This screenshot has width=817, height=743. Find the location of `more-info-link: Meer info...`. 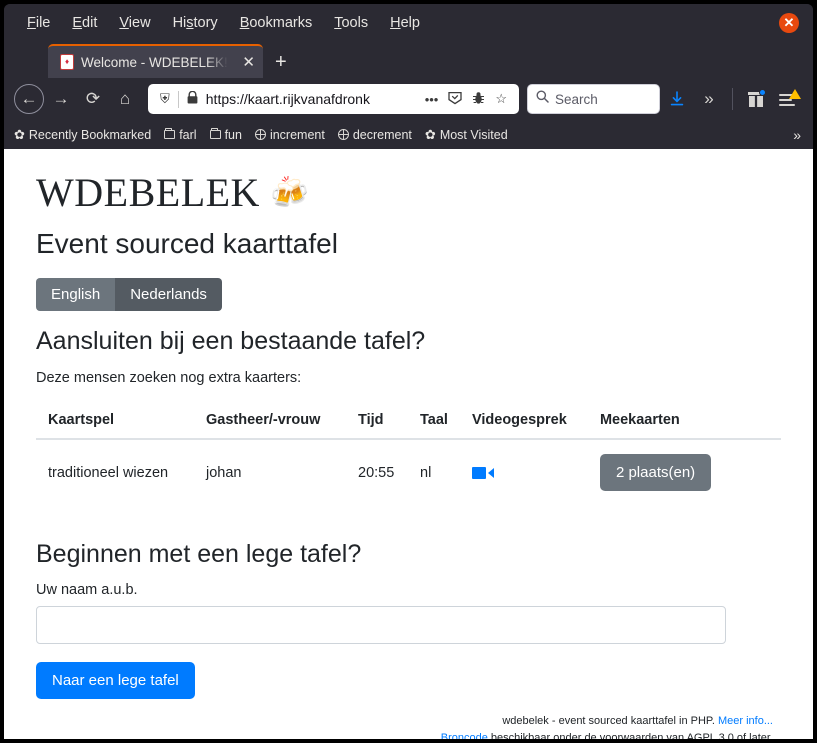

more-info-link: Meer info... is located at coordinates (745, 721).